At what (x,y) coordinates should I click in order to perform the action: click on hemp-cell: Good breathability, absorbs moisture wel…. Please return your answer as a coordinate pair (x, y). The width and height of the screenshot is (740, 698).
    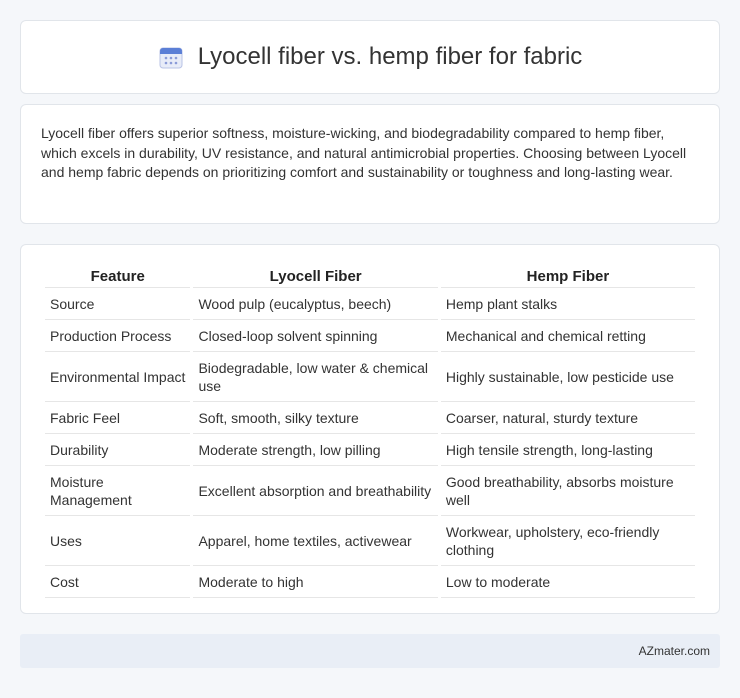
    Looking at the image, I should click on (567, 491).